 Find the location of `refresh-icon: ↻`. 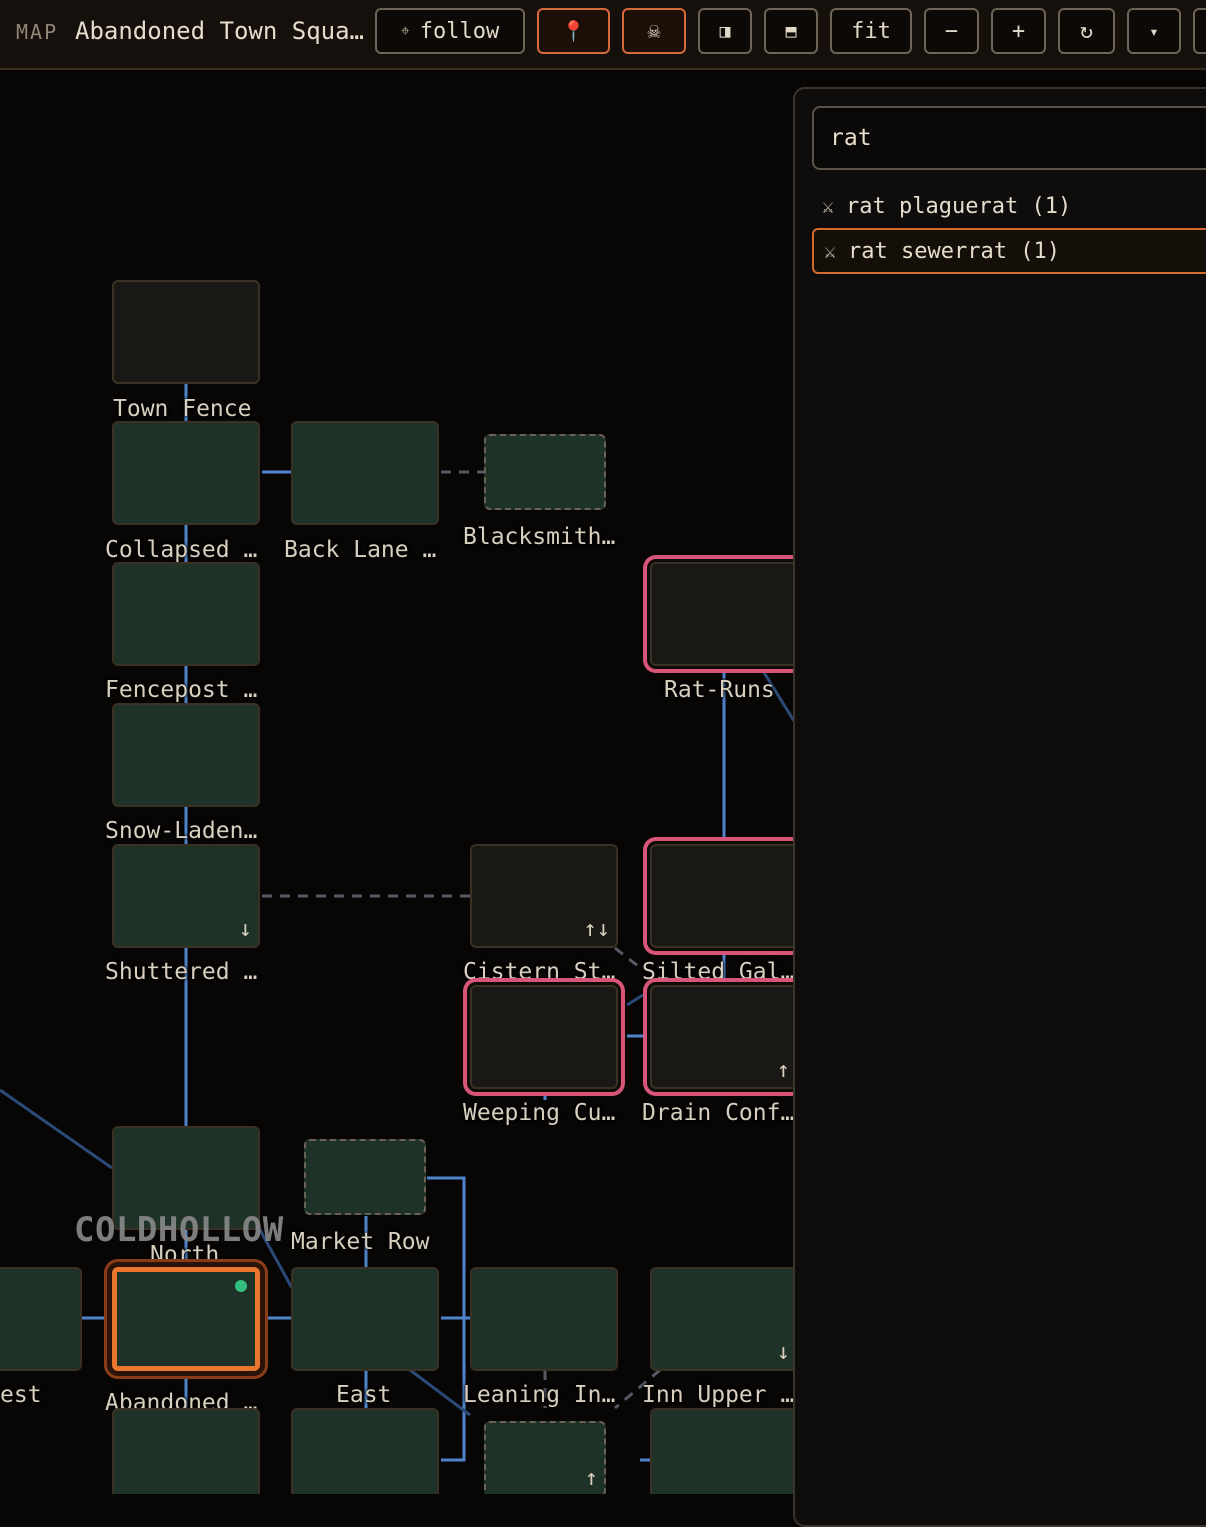

refresh-icon: ↻ is located at coordinates (1086, 31).